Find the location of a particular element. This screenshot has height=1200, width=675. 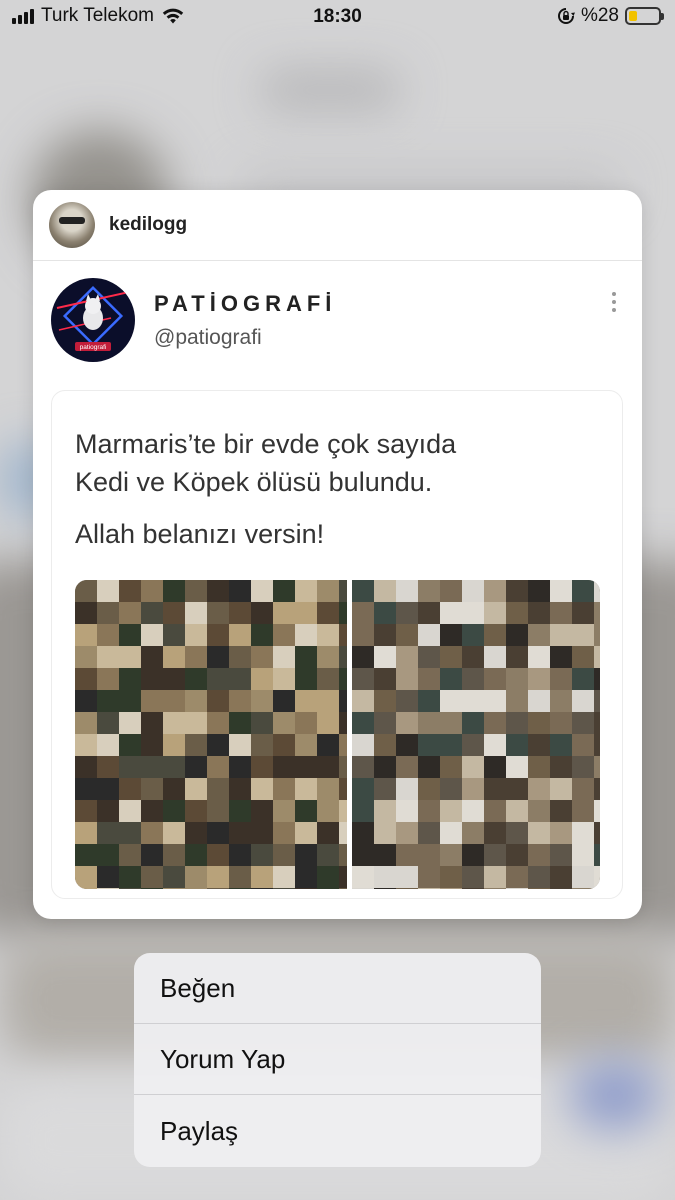

tweet-avatar: patiografi is located at coordinates (93, 320).